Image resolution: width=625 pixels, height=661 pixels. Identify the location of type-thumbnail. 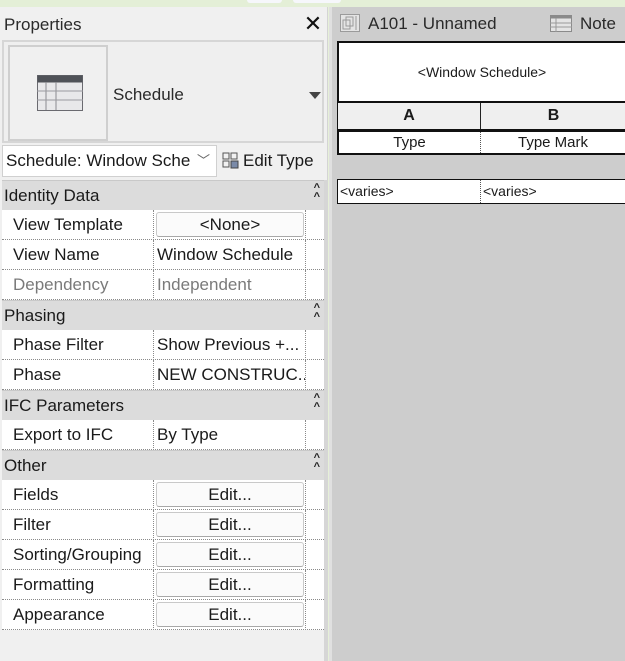
(58, 93).